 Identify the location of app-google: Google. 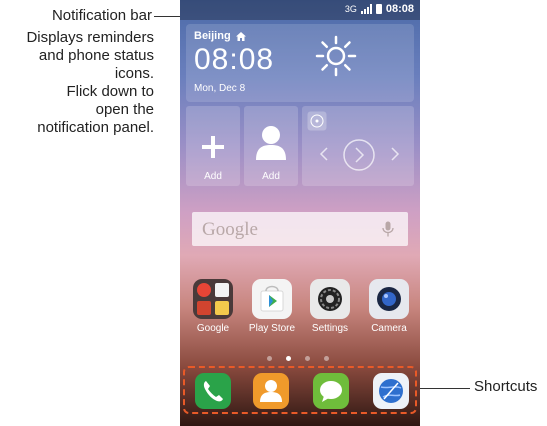
(213, 306).